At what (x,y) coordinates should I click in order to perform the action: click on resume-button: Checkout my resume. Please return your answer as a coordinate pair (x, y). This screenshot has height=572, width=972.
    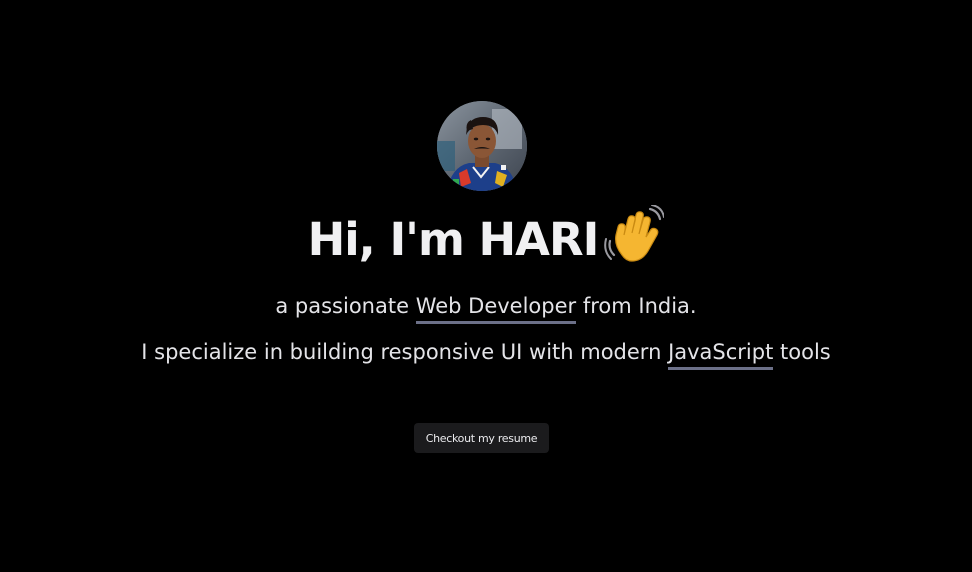
    Looking at the image, I should click on (481, 438).